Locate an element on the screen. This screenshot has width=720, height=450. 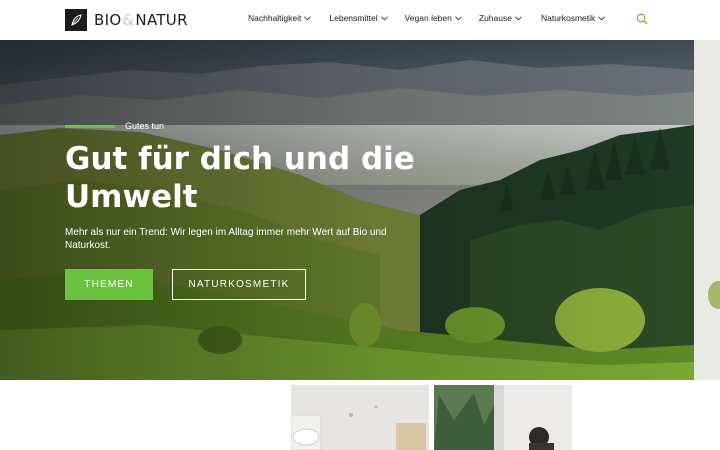
nav-item-vegan-leben: Vegan leben is located at coordinates (433, 18).